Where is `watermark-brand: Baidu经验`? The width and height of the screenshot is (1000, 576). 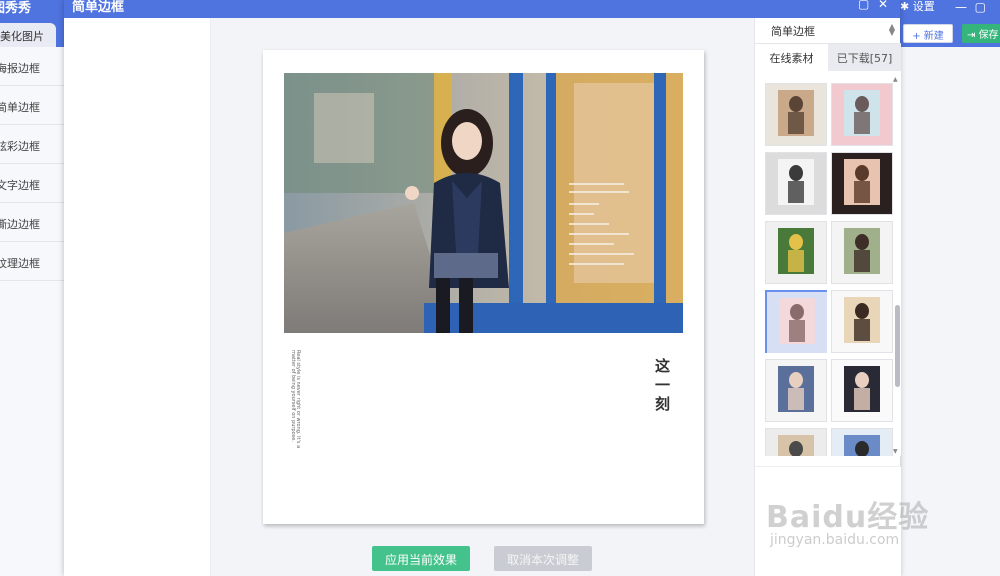 watermark-brand: Baidu经验 is located at coordinates (848, 517).